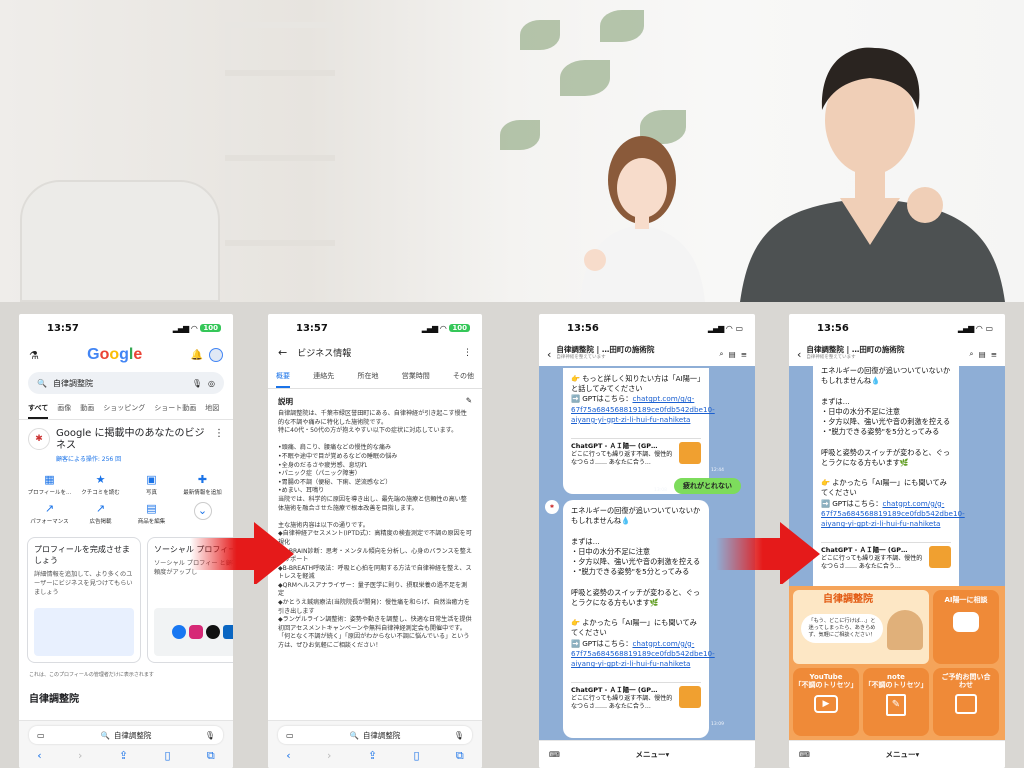 The image size is (1024, 768). I want to click on status-bar: 13:57 ▂▄▆ ◠ 100, so click(126, 328).